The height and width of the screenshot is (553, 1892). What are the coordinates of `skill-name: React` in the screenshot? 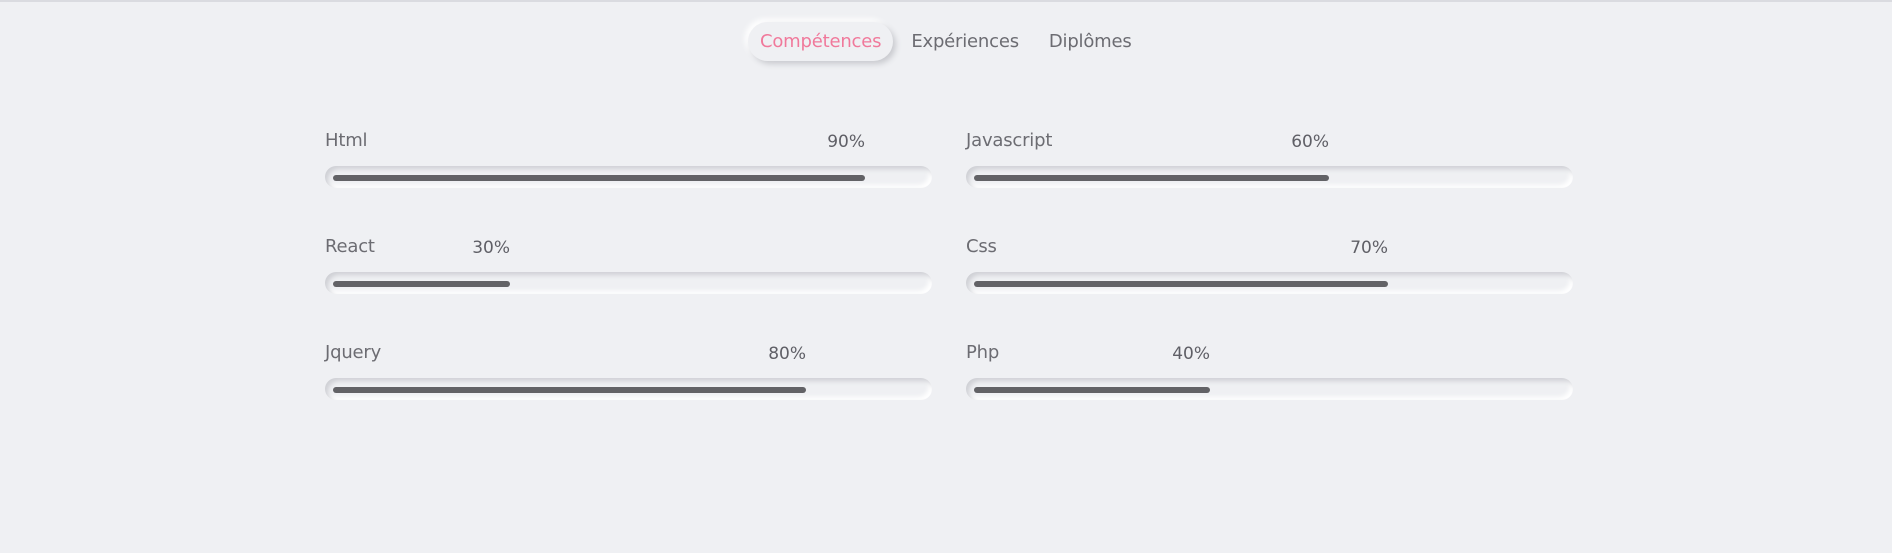 It's located at (350, 246).